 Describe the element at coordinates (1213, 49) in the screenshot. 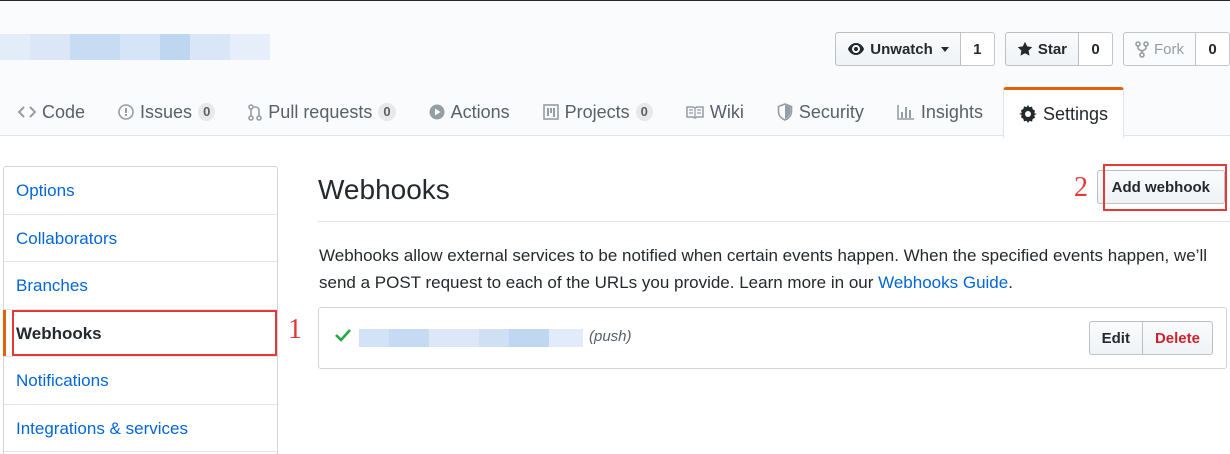

I see `forks-count: 0` at that location.